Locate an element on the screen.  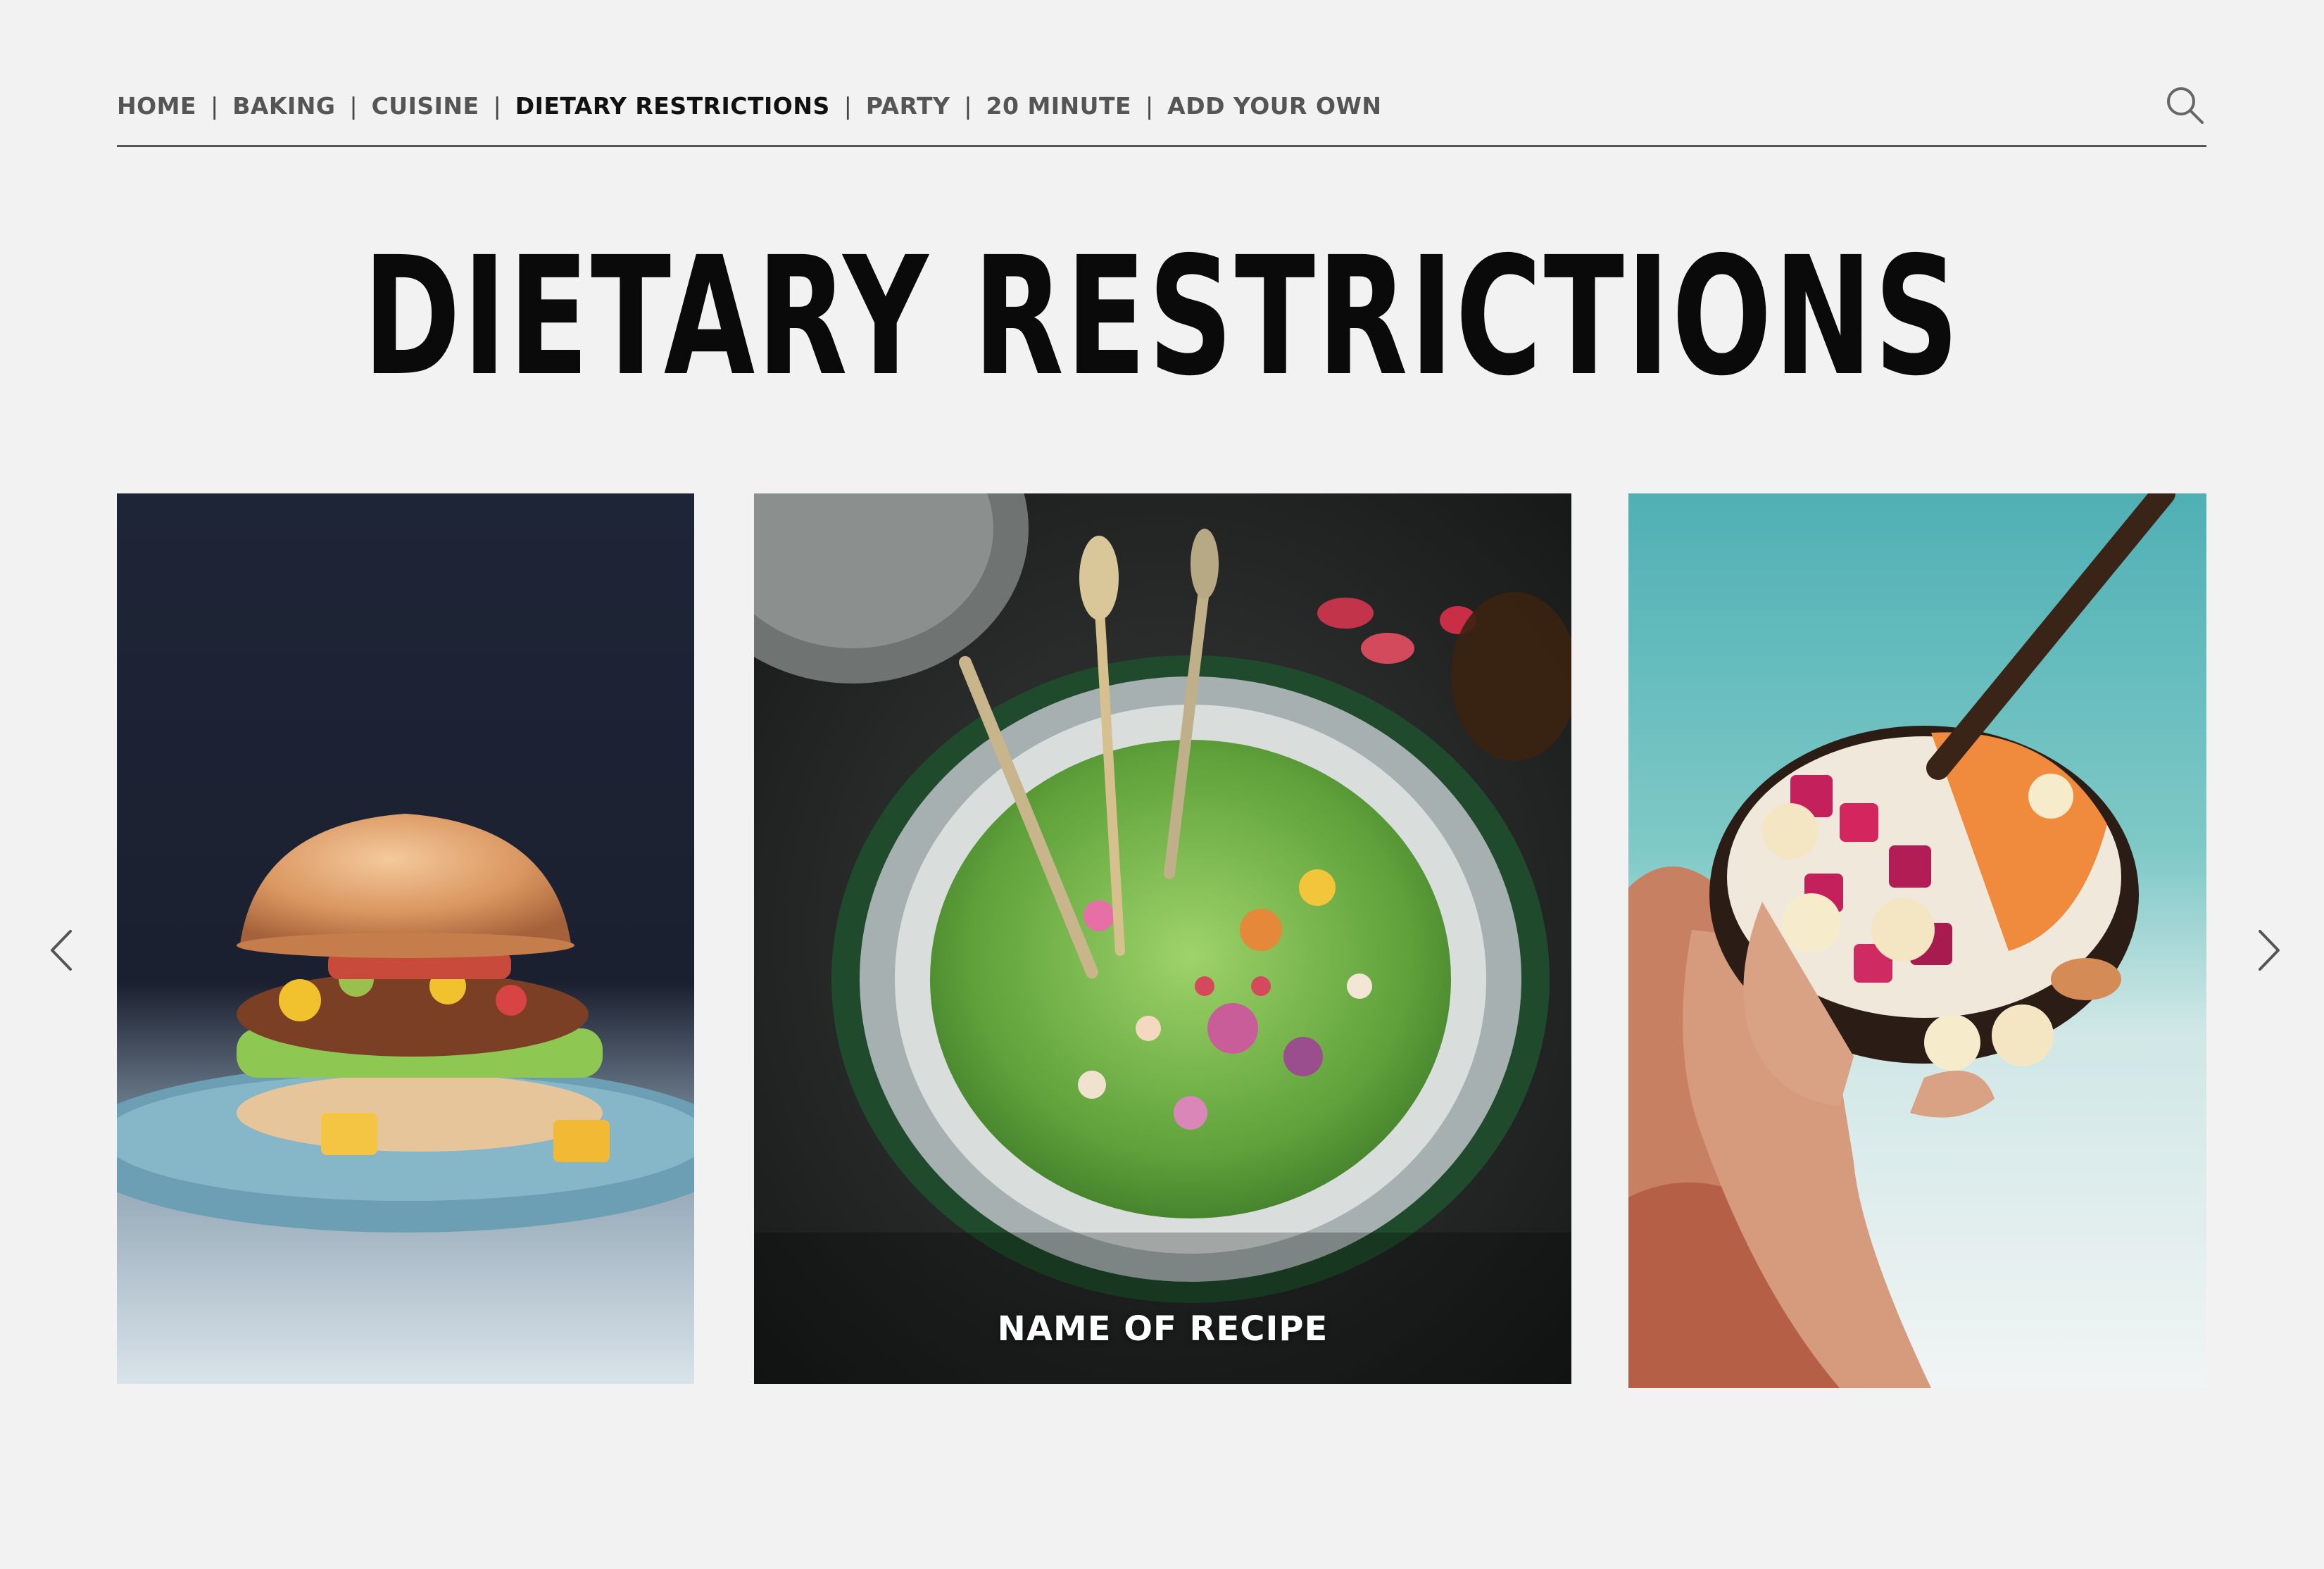
veggie-burger-photo is located at coordinates (405, 938).